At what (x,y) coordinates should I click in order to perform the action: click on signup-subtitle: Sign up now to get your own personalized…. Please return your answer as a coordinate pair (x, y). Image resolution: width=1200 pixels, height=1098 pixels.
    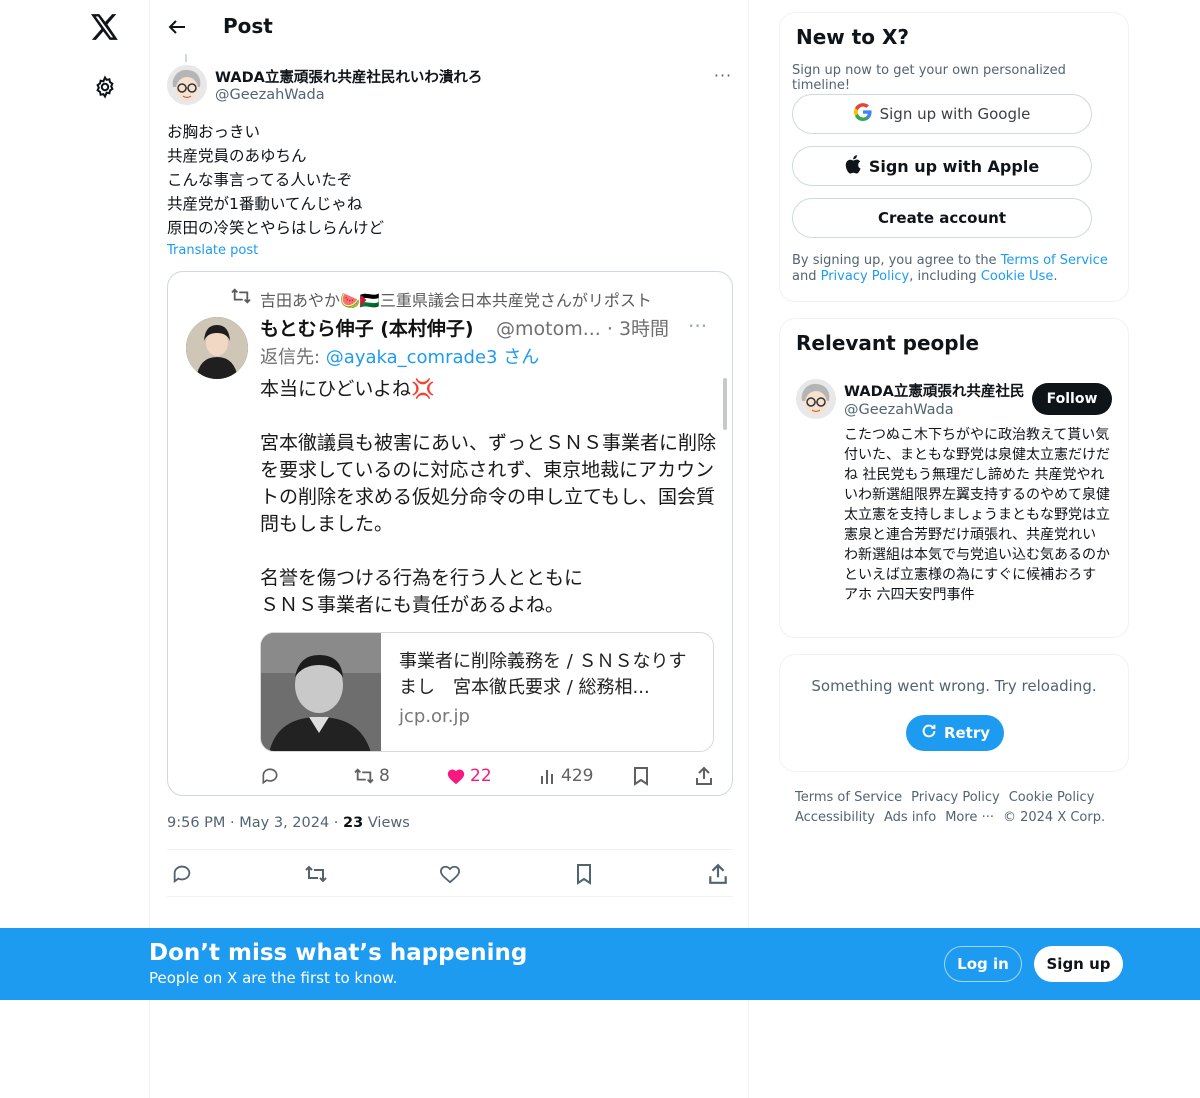
    Looking at the image, I should click on (929, 78).